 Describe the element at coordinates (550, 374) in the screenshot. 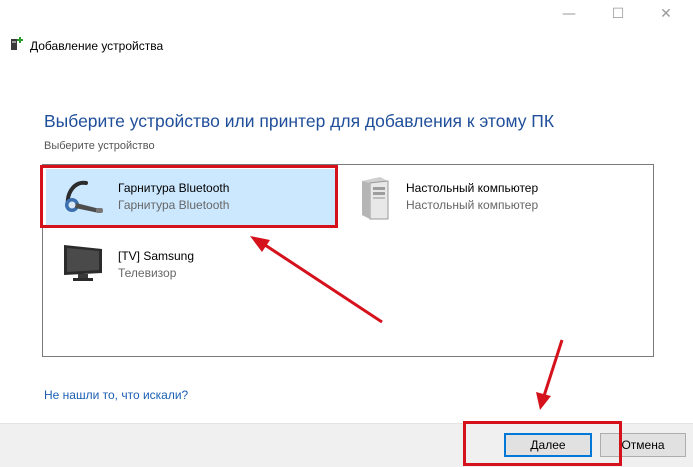

I see `arrow-to-next-icon` at that location.